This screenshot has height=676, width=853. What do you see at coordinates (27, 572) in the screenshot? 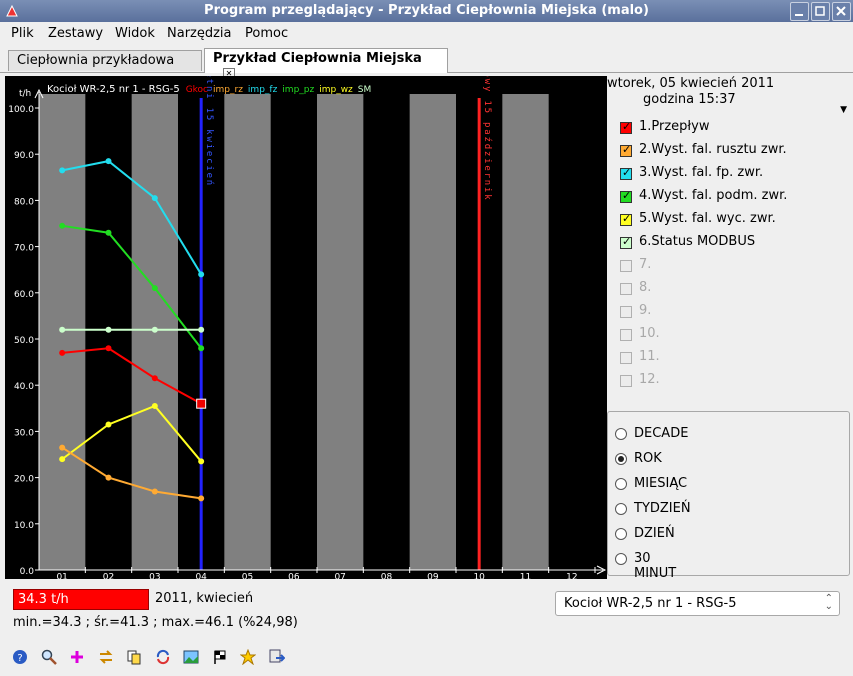
I see `y-tick-label: 0.0` at bounding box center [27, 572].